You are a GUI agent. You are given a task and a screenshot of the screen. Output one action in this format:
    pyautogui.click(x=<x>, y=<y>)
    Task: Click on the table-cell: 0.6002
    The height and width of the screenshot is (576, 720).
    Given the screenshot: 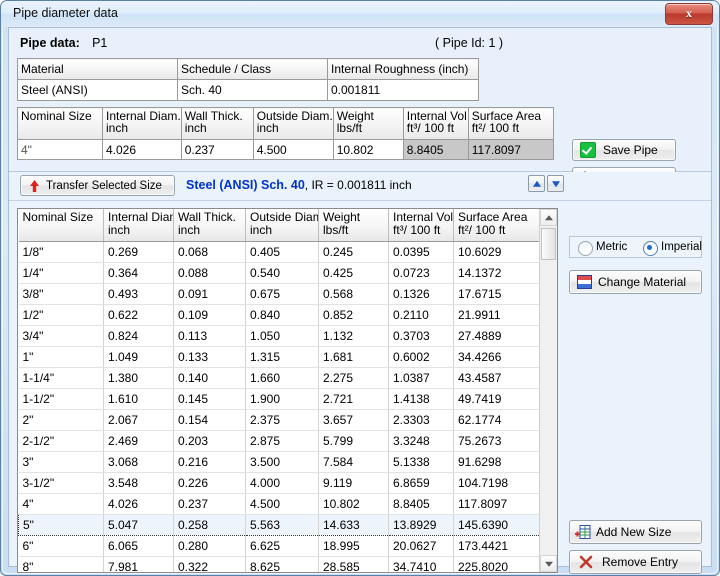 What is the action you would take?
    pyautogui.click(x=421, y=357)
    